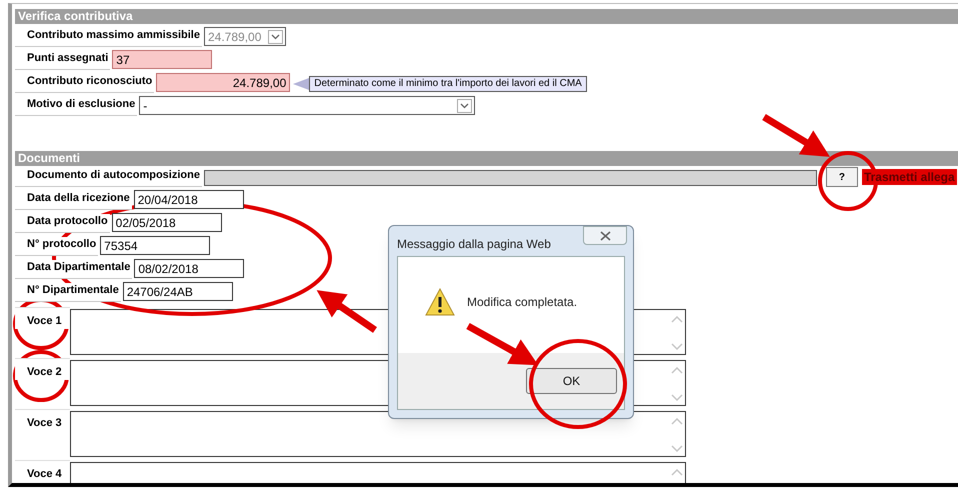  What do you see at coordinates (842, 177) in the screenshot?
I see `help-button: ?` at bounding box center [842, 177].